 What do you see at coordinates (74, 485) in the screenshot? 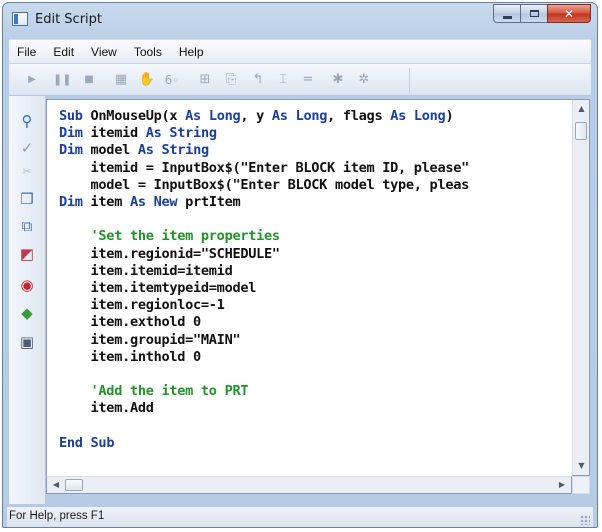
I see `horizontal-scroll-thumb` at bounding box center [74, 485].